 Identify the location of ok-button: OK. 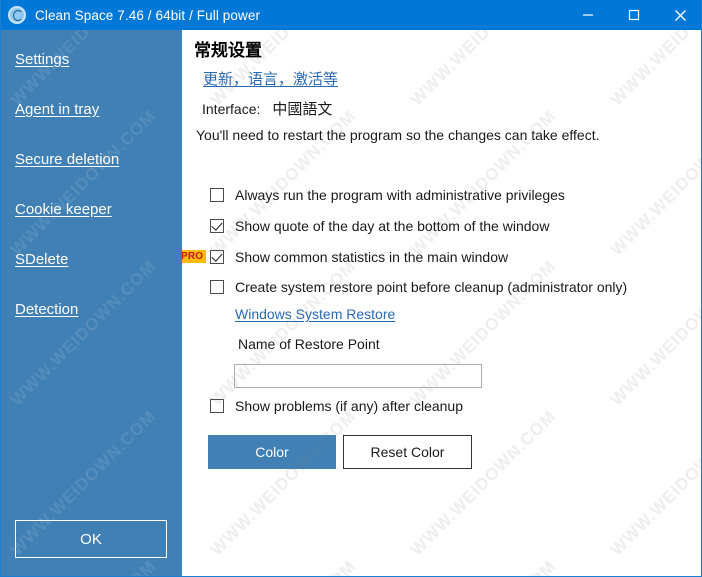
(91, 539).